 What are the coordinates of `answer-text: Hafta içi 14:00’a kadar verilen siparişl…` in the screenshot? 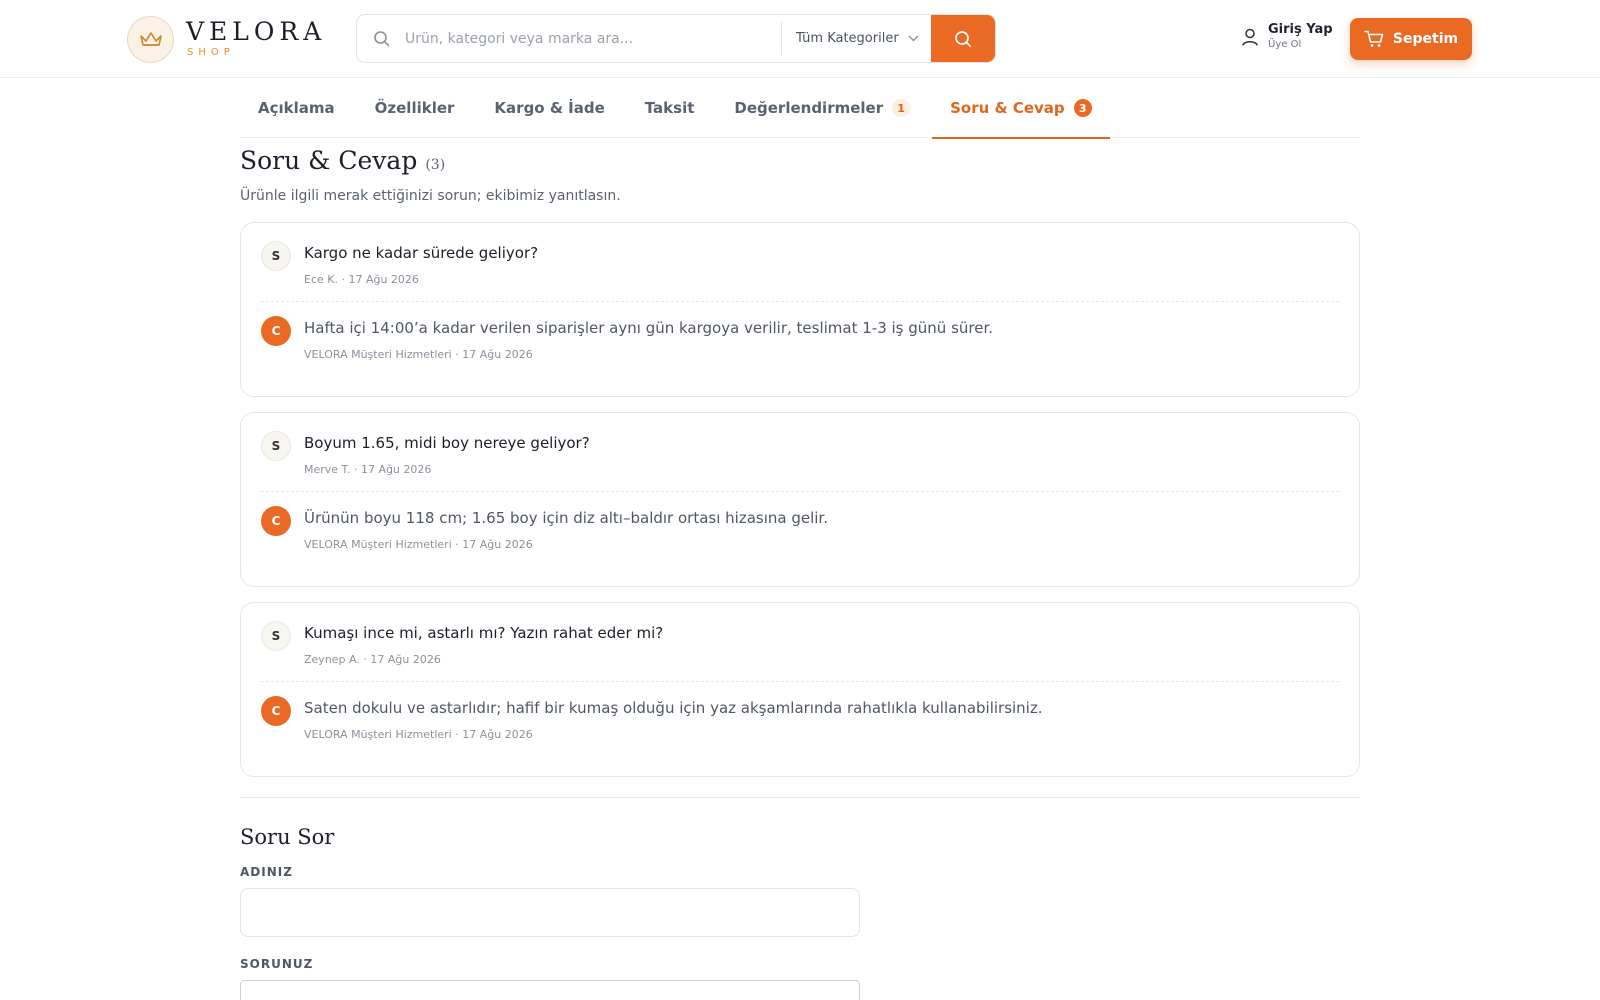 It's located at (649, 328).